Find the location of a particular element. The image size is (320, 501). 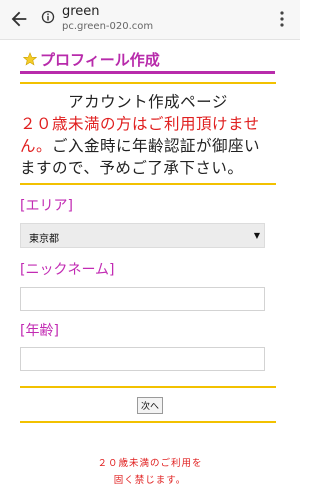

page-title: プロフィール作成 is located at coordinates (100, 60).